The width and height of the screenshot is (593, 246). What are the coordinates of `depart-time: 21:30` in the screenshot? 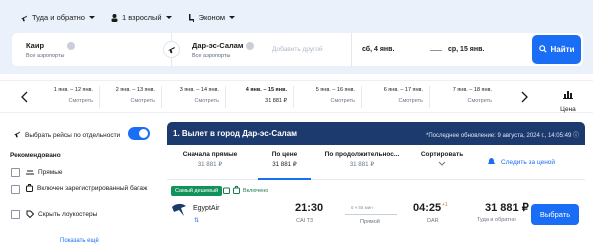 It's located at (309, 208).